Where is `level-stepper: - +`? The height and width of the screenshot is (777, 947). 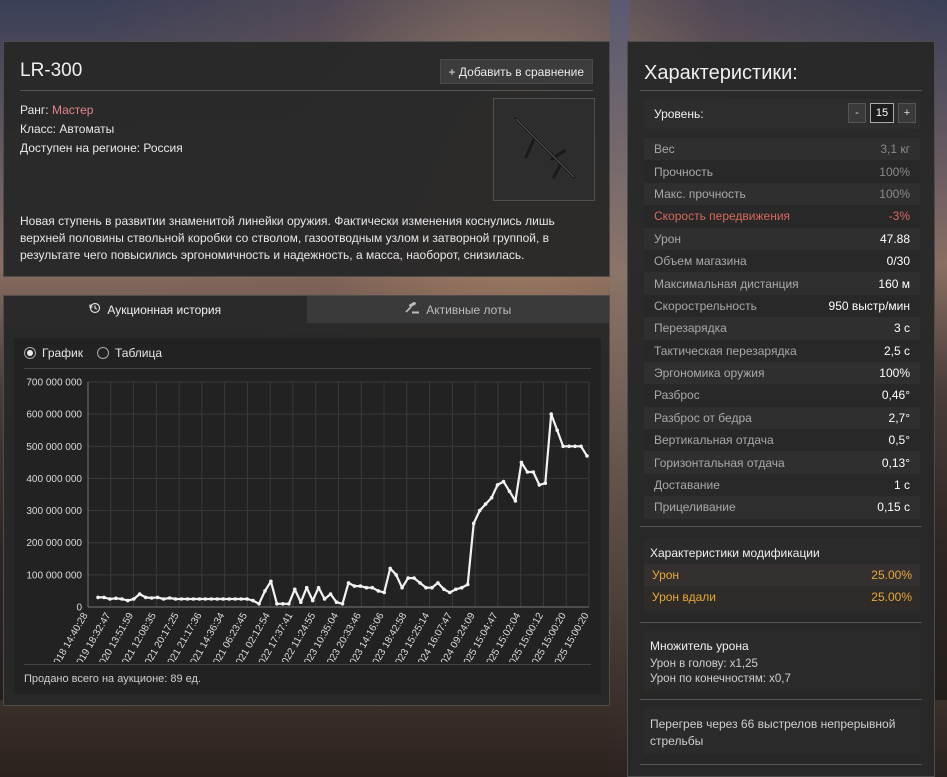
level-stepper: - + is located at coordinates (882, 113).